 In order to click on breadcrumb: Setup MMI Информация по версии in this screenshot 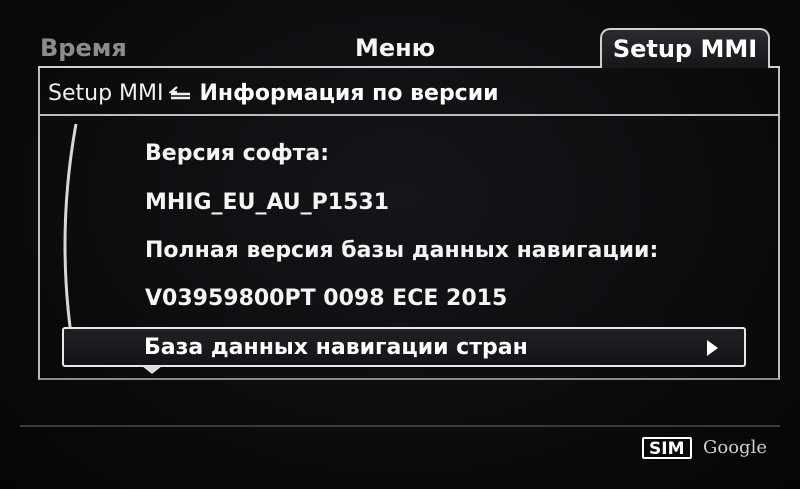, I will do `click(273, 94)`.